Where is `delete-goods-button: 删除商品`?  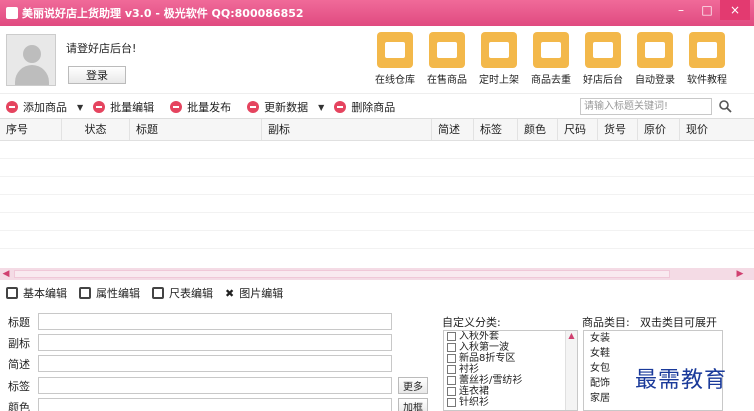 delete-goods-button: 删除商品 is located at coordinates (364, 107).